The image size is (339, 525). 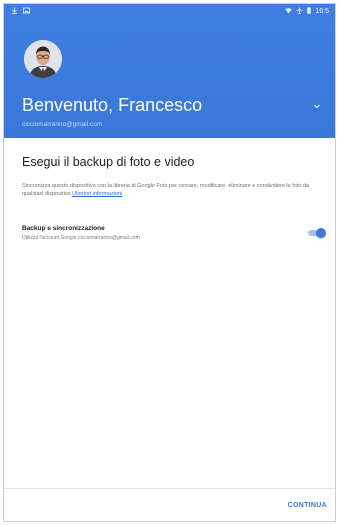 What do you see at coordinates (322, 11) in the screenshot?
I see `status-time: 16:5` at bounding box center [322, 11].